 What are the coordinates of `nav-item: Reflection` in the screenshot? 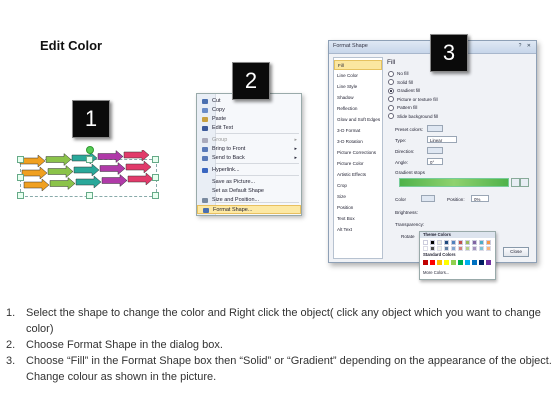 It's located at (358, 109).